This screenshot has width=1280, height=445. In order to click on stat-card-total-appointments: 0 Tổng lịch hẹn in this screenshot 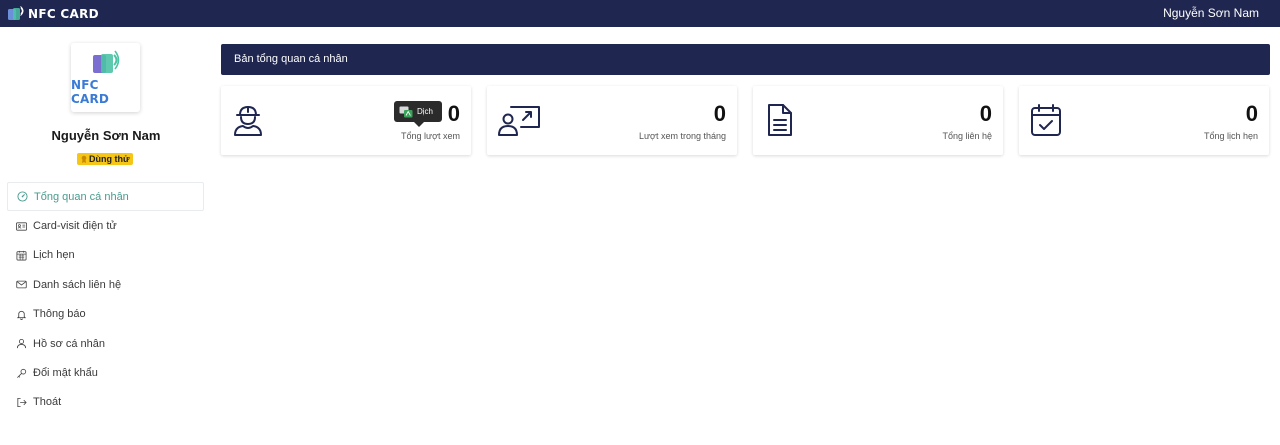, I will do `click(1144, 120)`.